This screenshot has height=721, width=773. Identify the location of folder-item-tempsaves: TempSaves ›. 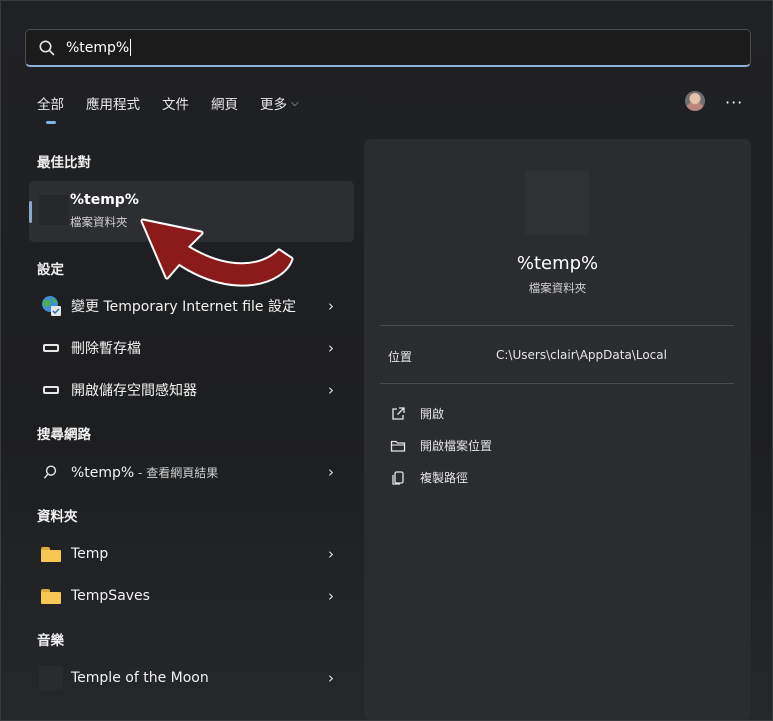
(191, 596).